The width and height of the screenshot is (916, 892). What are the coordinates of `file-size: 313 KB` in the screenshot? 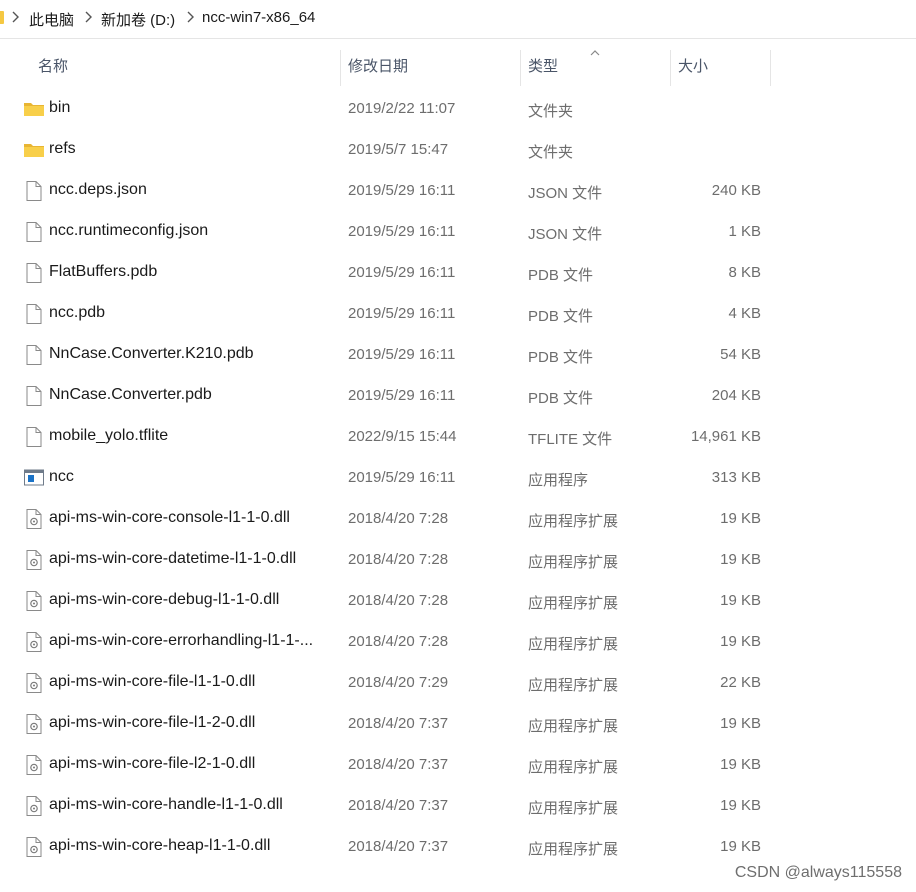 It's located at (736, 477).